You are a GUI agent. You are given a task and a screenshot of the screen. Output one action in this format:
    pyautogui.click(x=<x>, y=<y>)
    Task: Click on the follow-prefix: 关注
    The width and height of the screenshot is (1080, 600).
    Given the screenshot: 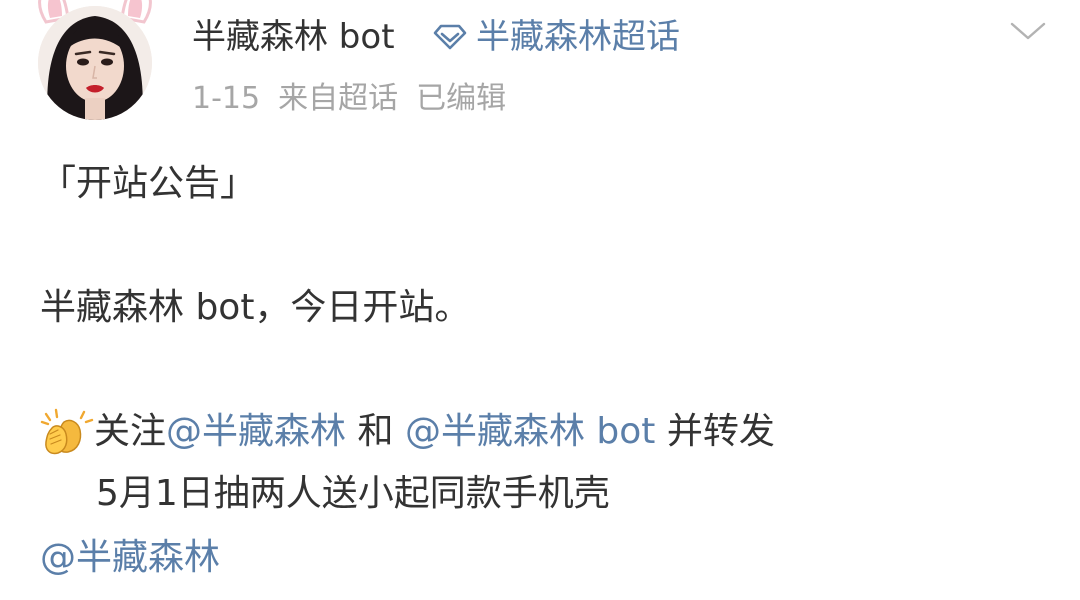 What is the action you would take?
    pyautogui.click(x=130, y=431)
    